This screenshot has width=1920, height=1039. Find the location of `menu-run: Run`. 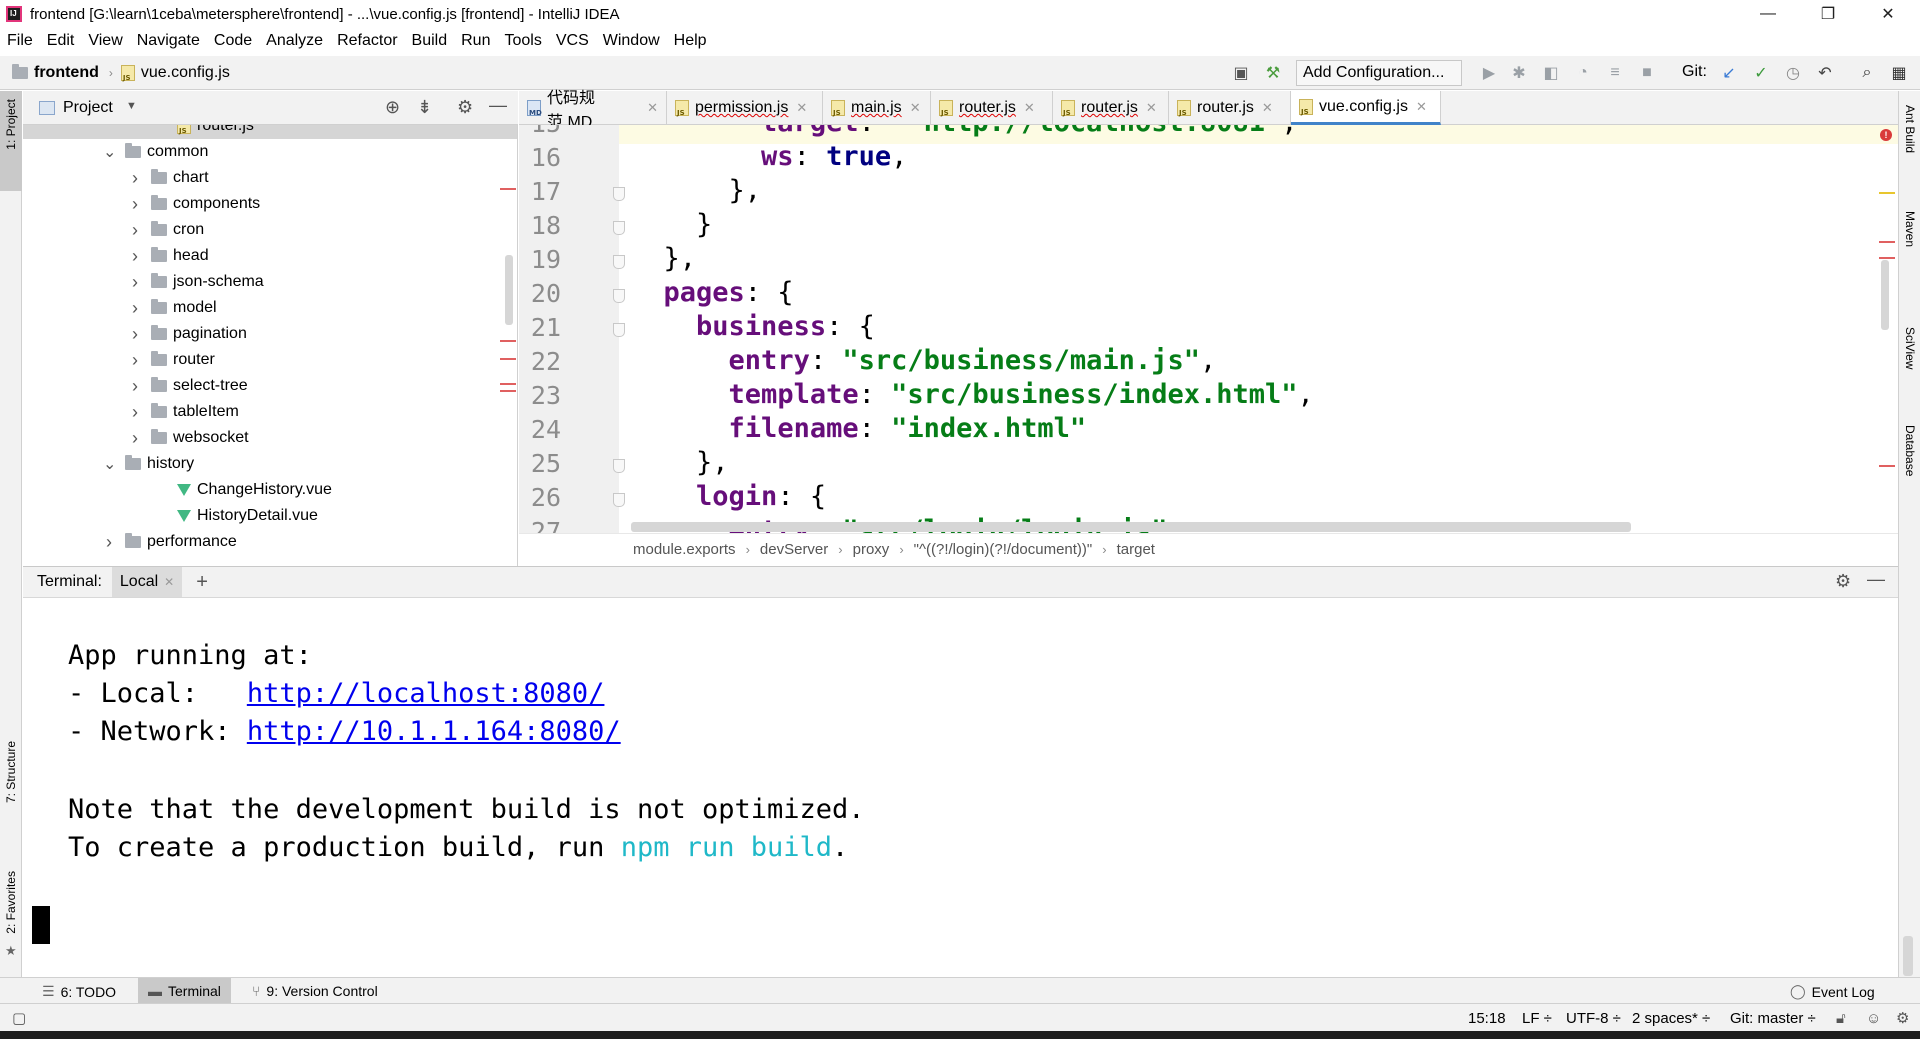

menu-run: Run is located at coordinates (475, 41).